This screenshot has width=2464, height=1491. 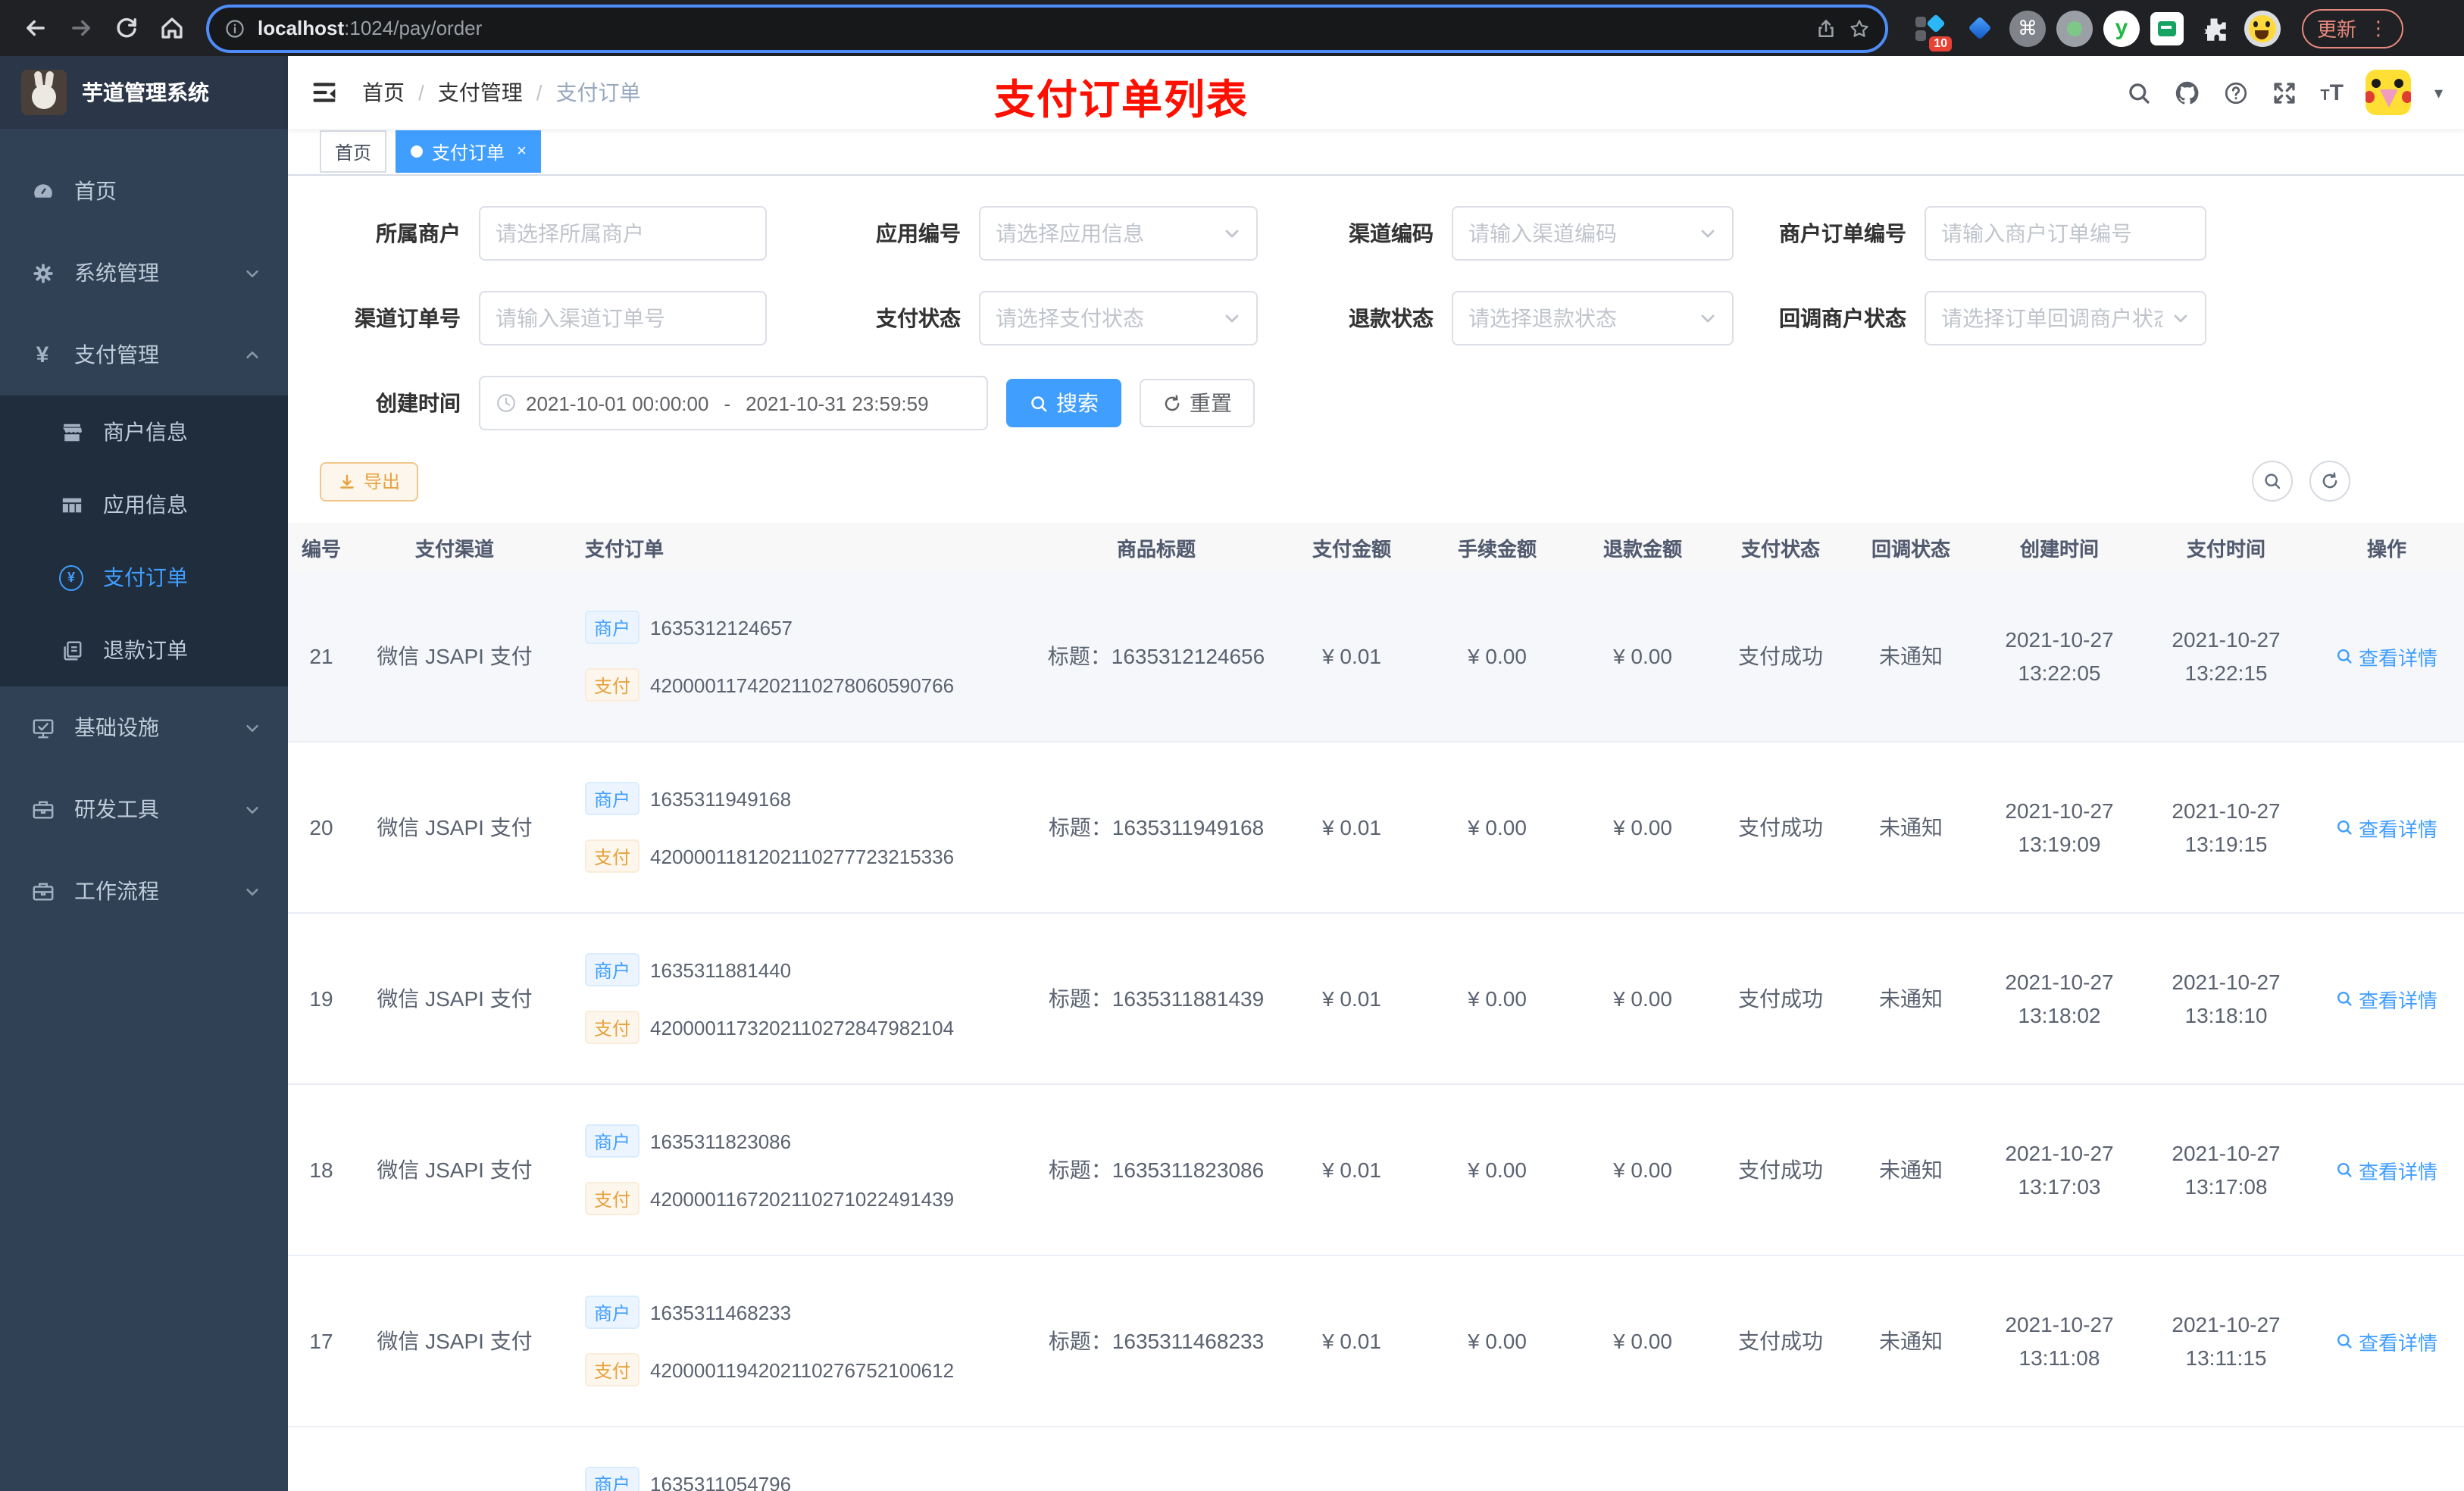 What do you see at coordinates (2236, 92) in the screenshot?
I see `help-icon` at bounding box center [2236, 92].